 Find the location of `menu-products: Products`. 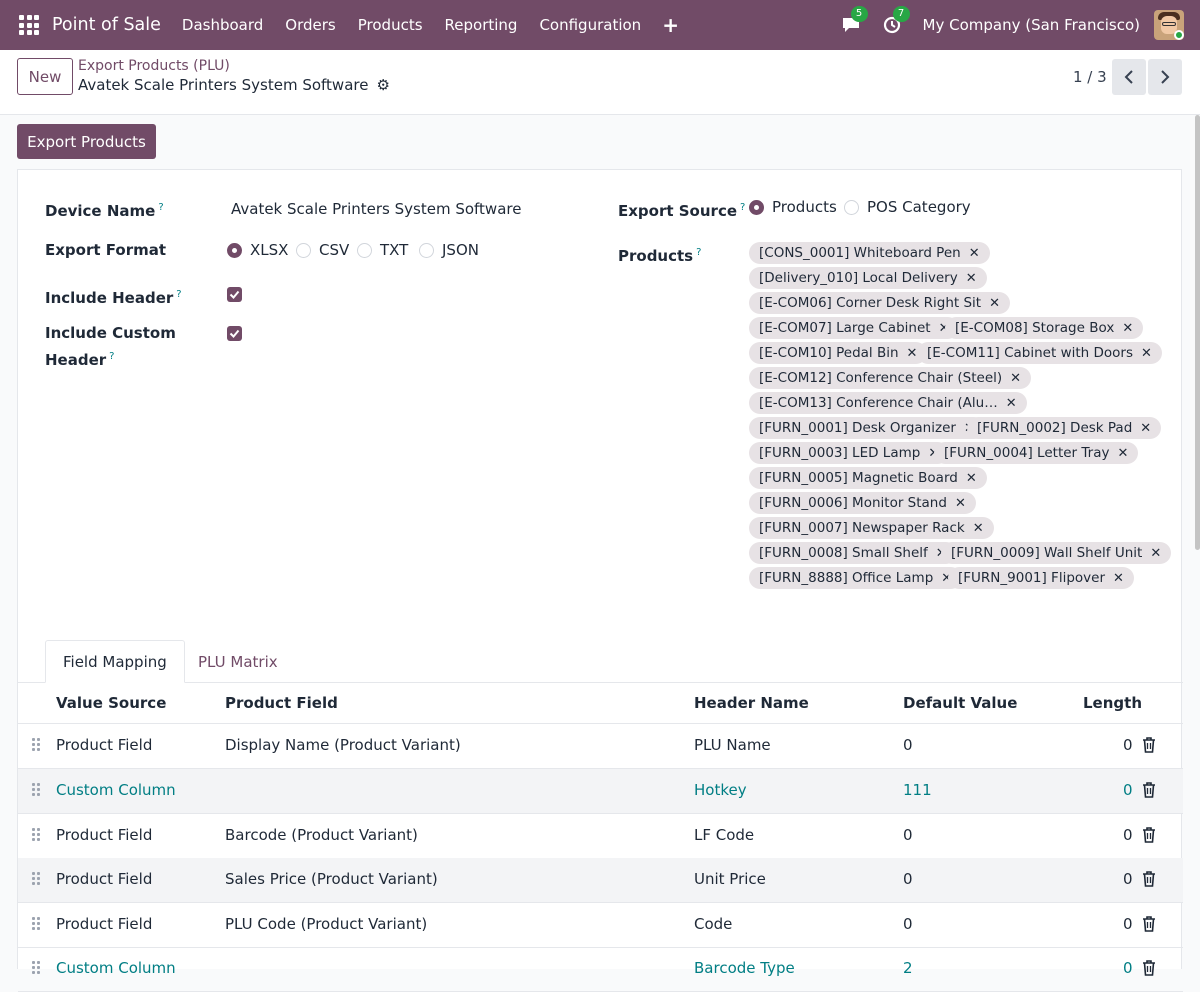

menu-products: Products is located at coordinates (390, 25).